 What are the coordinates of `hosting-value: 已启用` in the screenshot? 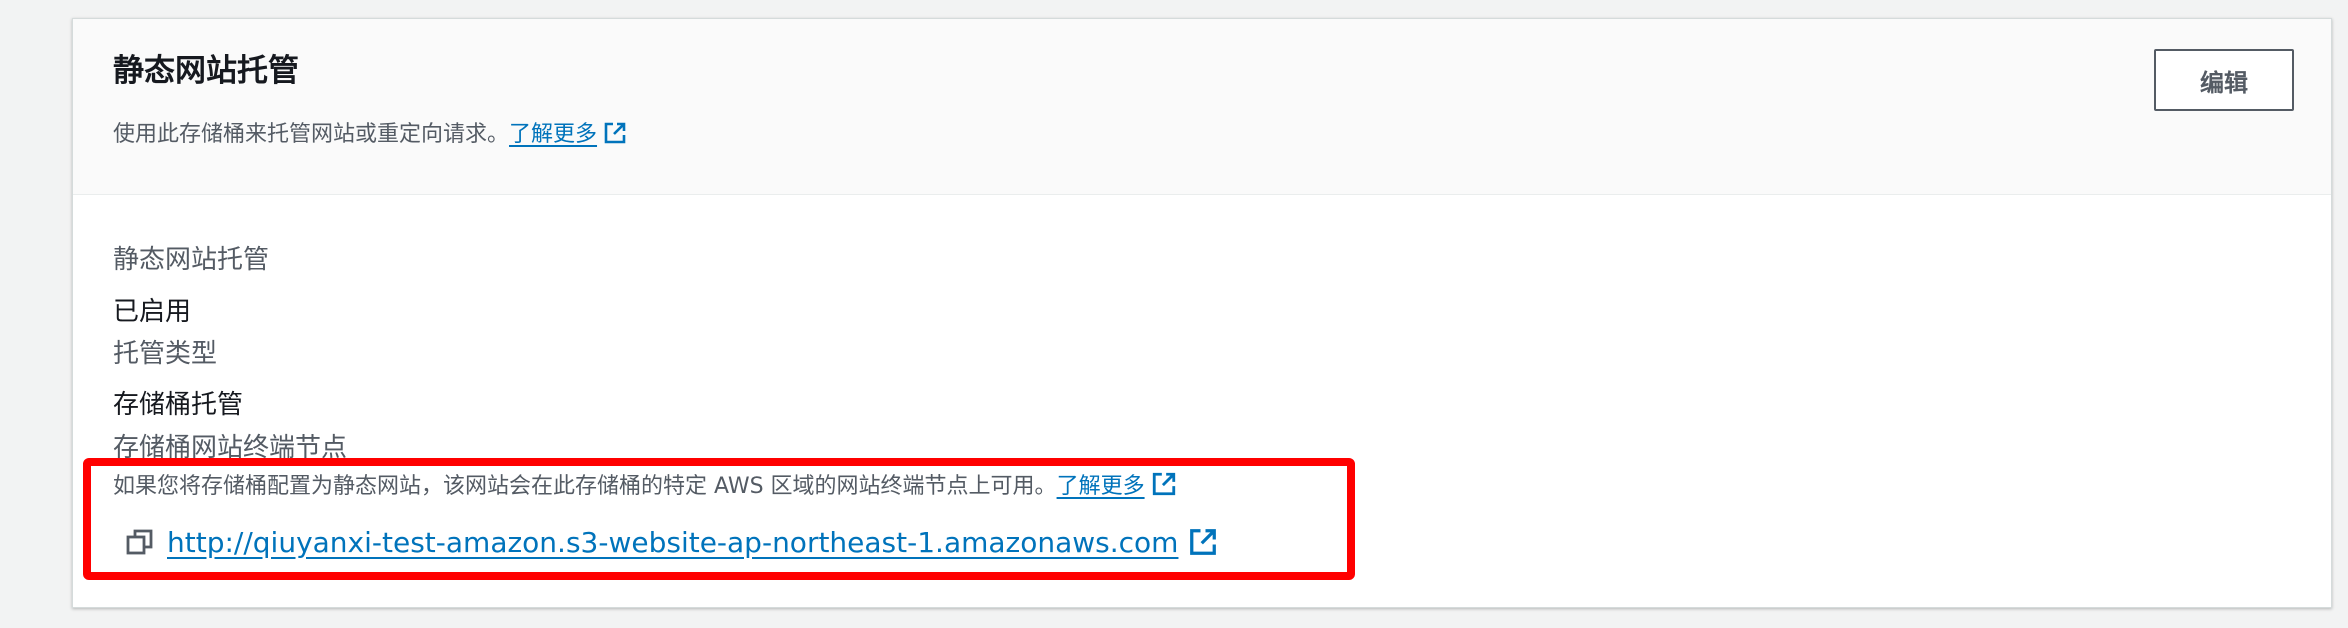 It's located at (152, 312).